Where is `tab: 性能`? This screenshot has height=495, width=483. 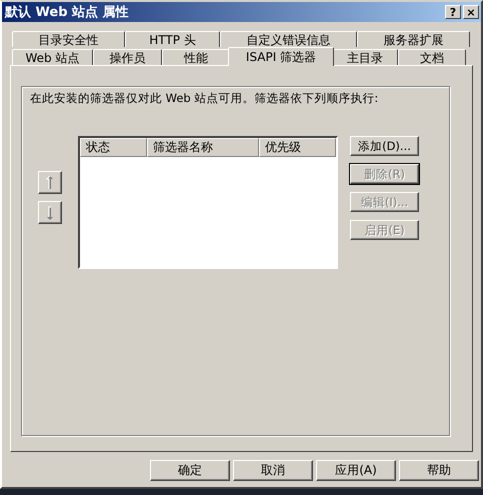
tab: 性能 is located at coordinates (196, 57).